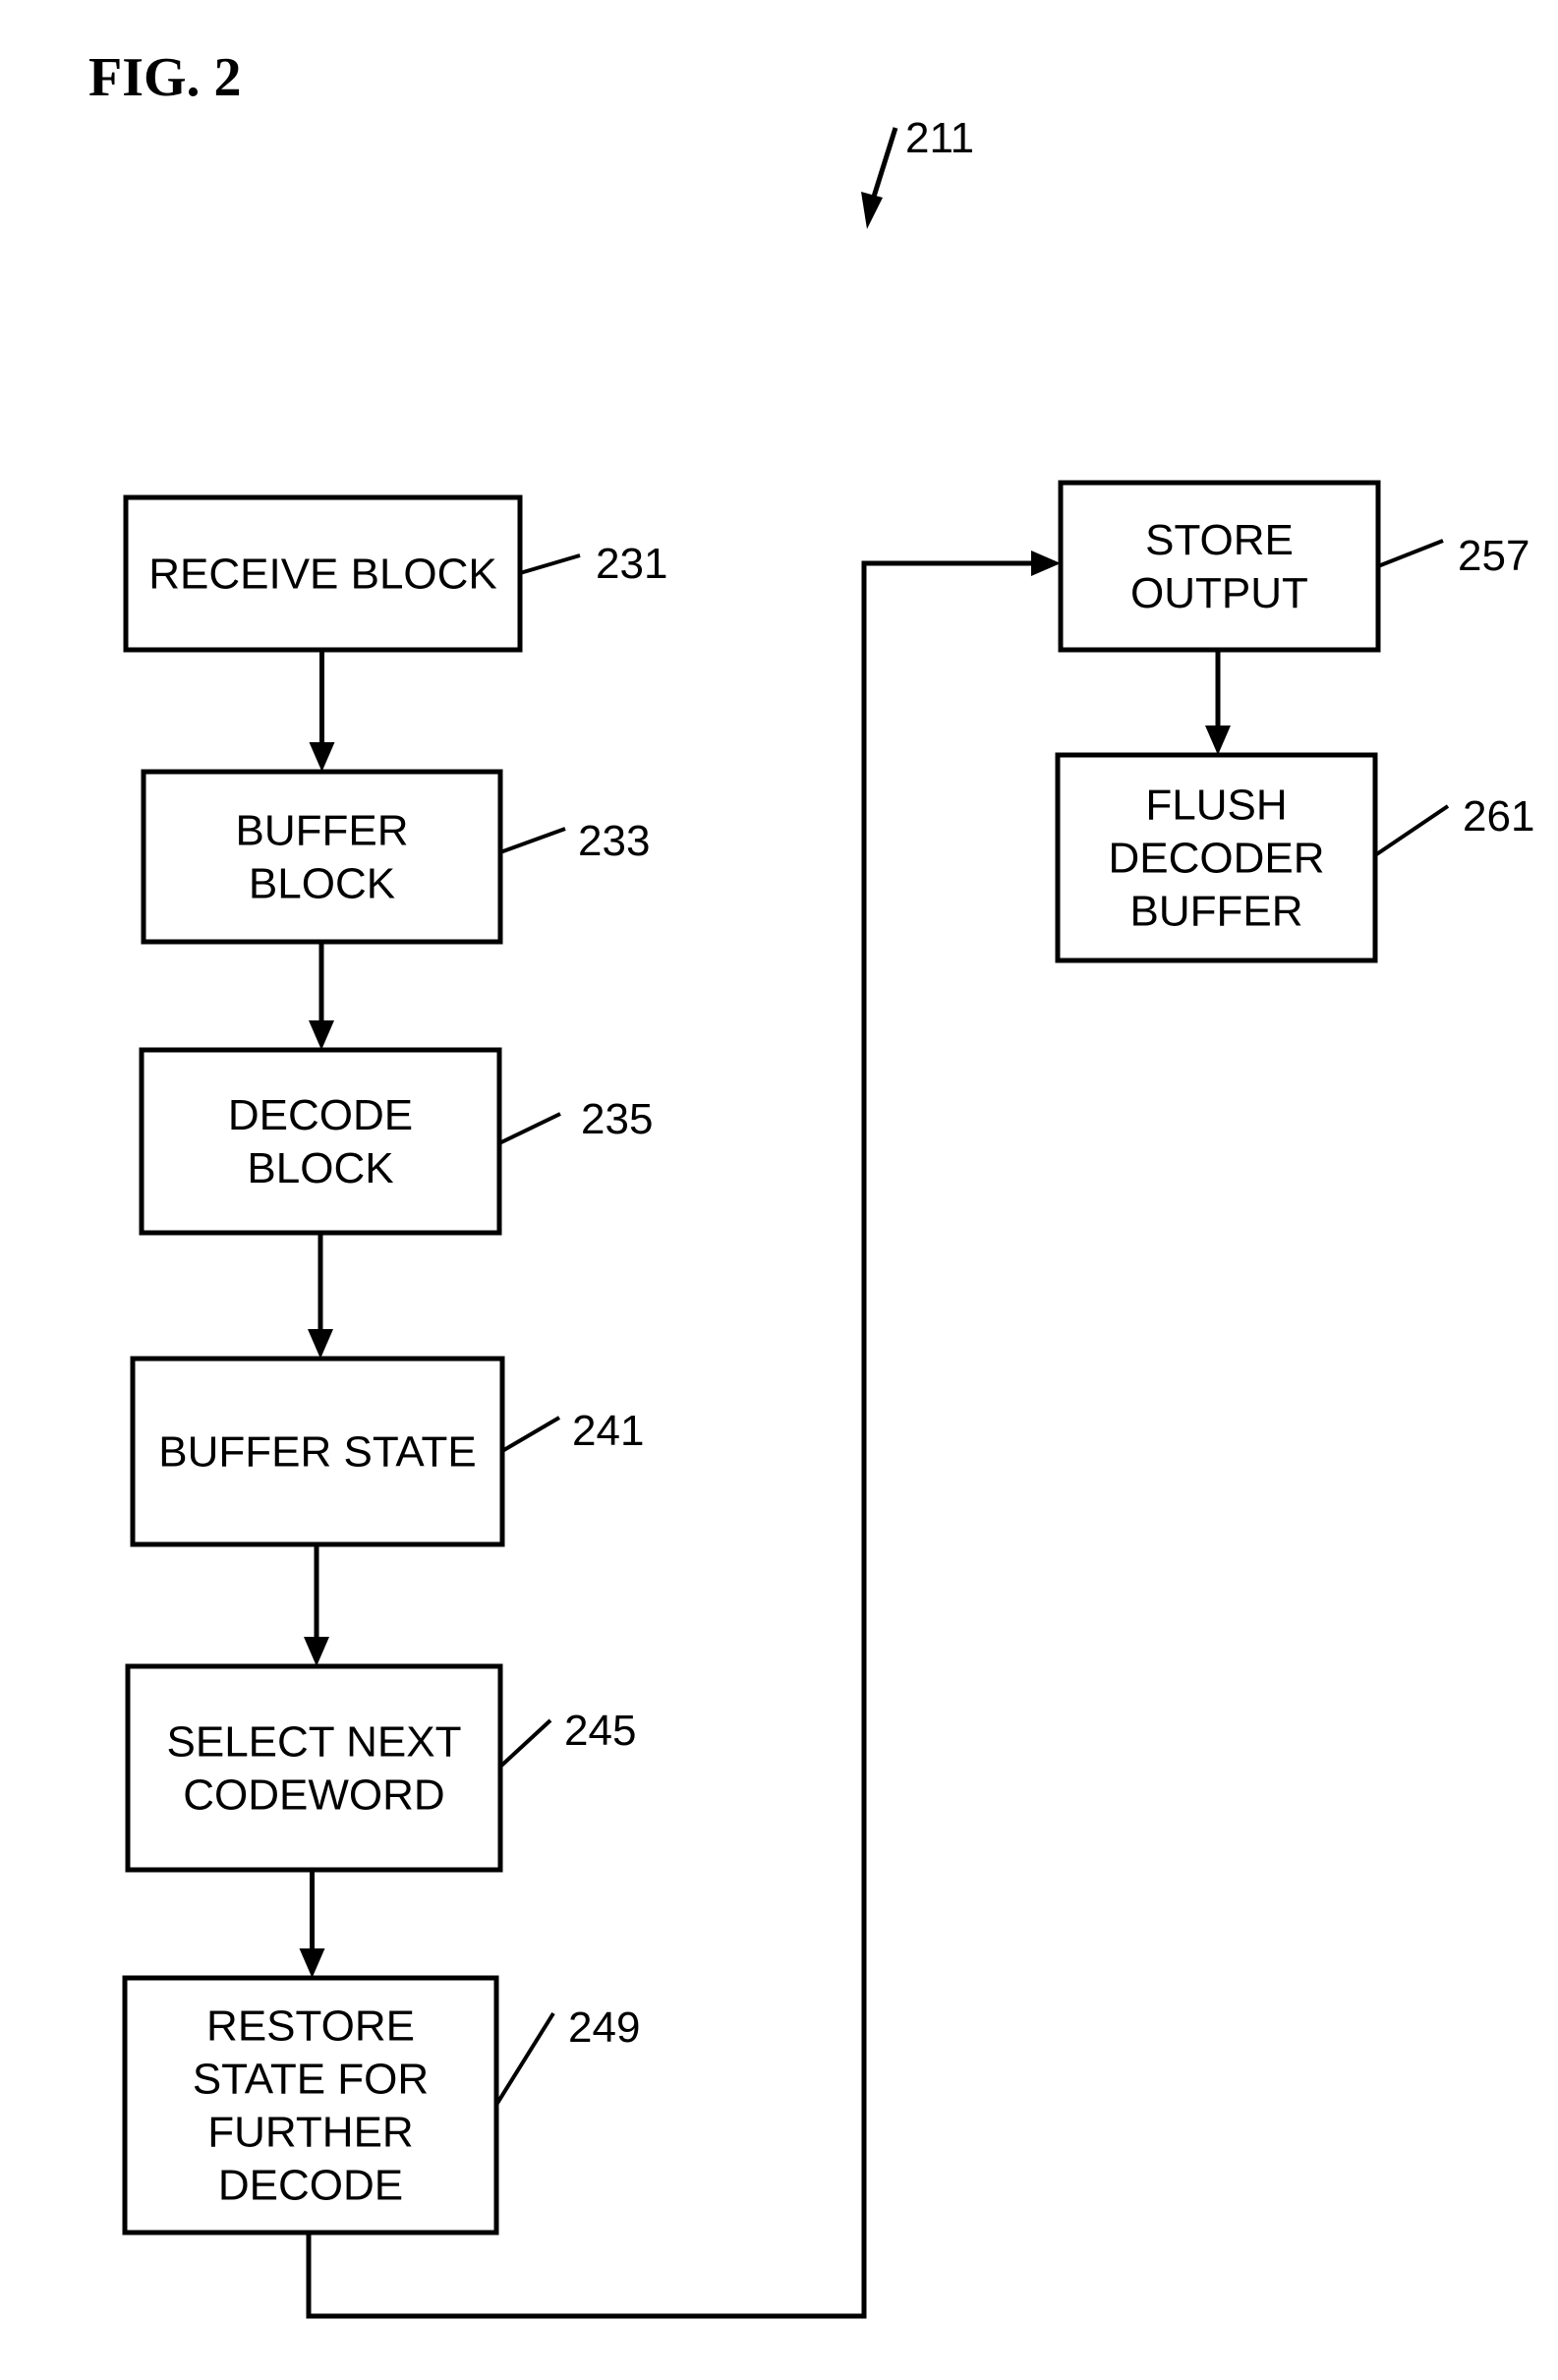 The width and height of the screenshot is (1558, 2380). What do you see at coordinates (614, 841) in the screenshot?
I see `step-reference-number: 233` at bounding box center [614, 841].